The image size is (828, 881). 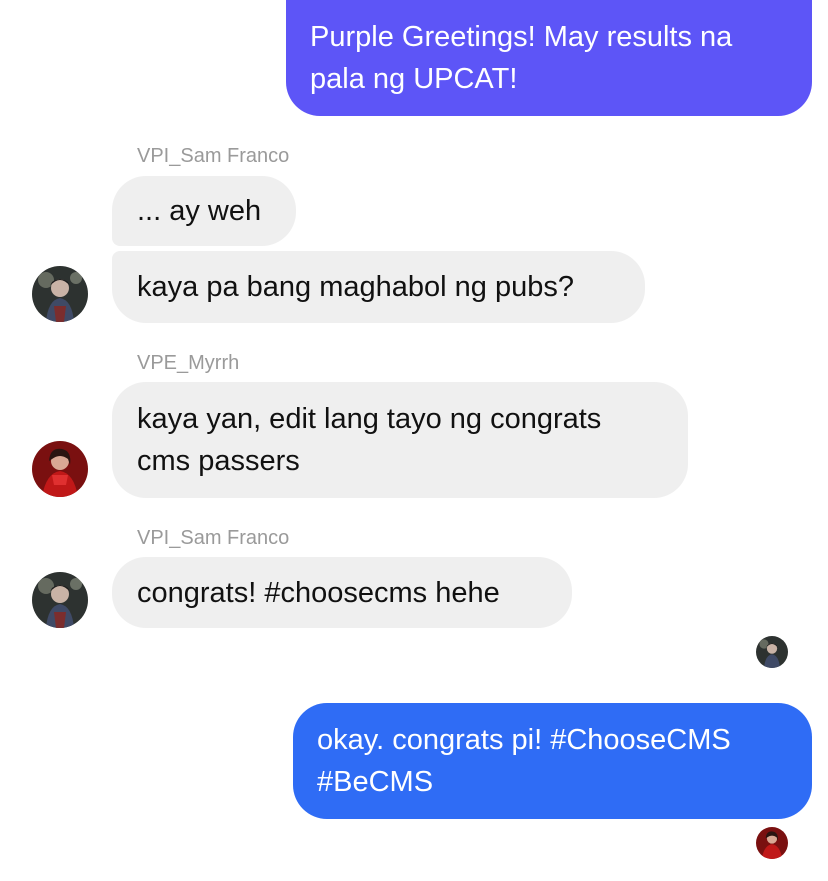 What do you see at coordinates (188, 363) in the screenshot?
I see `sender-name: VPE_Myrrh` at bounding box center [188, 363].